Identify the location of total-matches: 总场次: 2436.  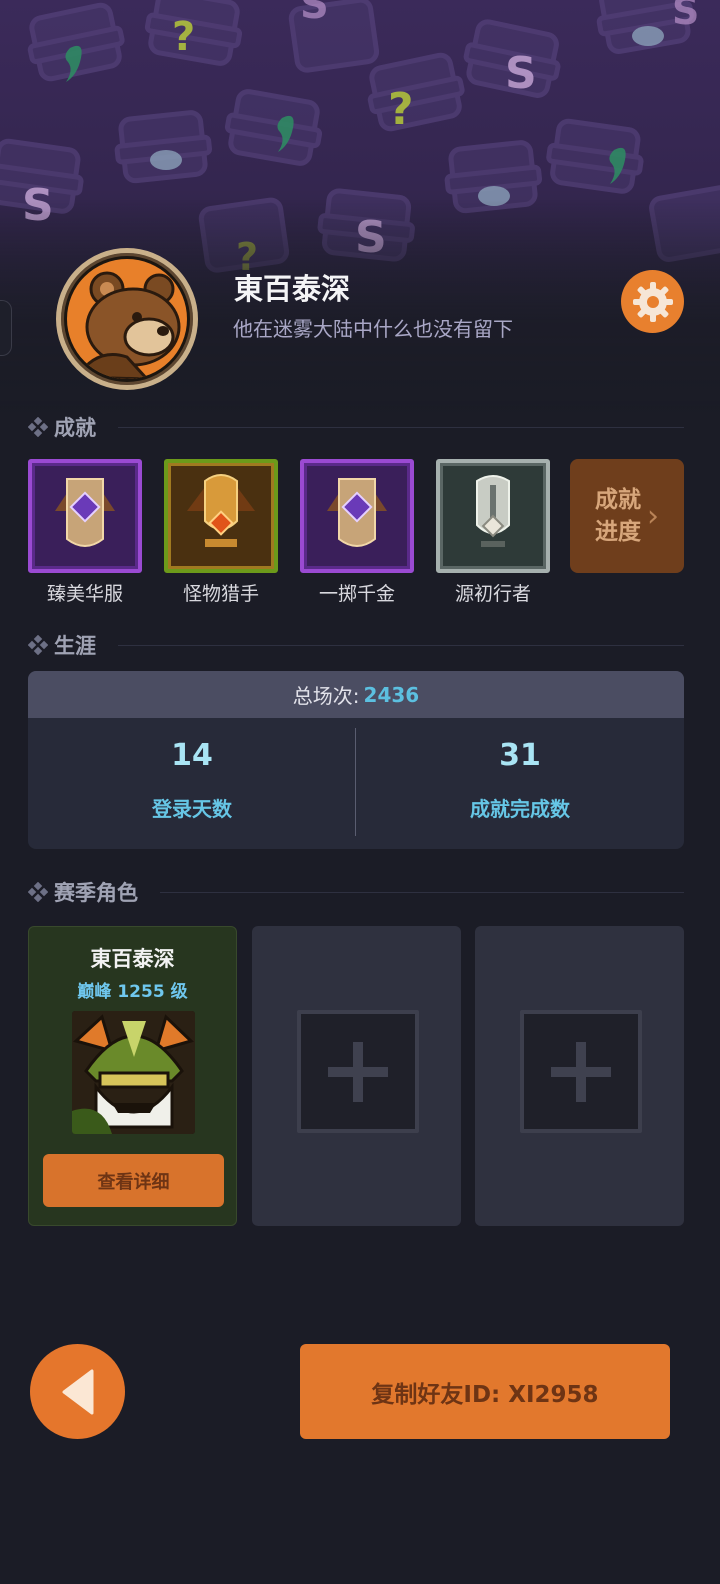
(356, 694).